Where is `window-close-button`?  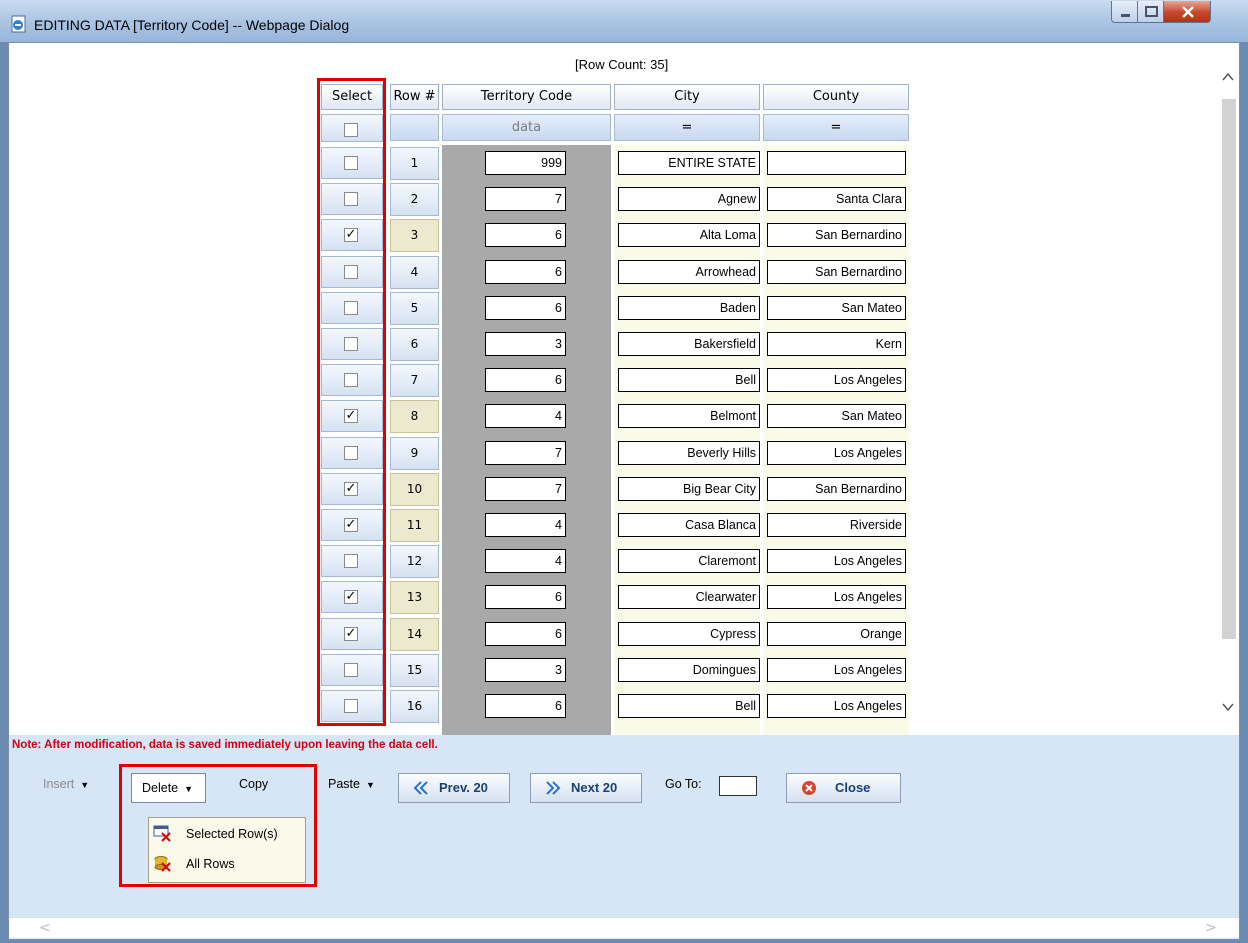
window-close-button is located at coordinates (1187, 12).